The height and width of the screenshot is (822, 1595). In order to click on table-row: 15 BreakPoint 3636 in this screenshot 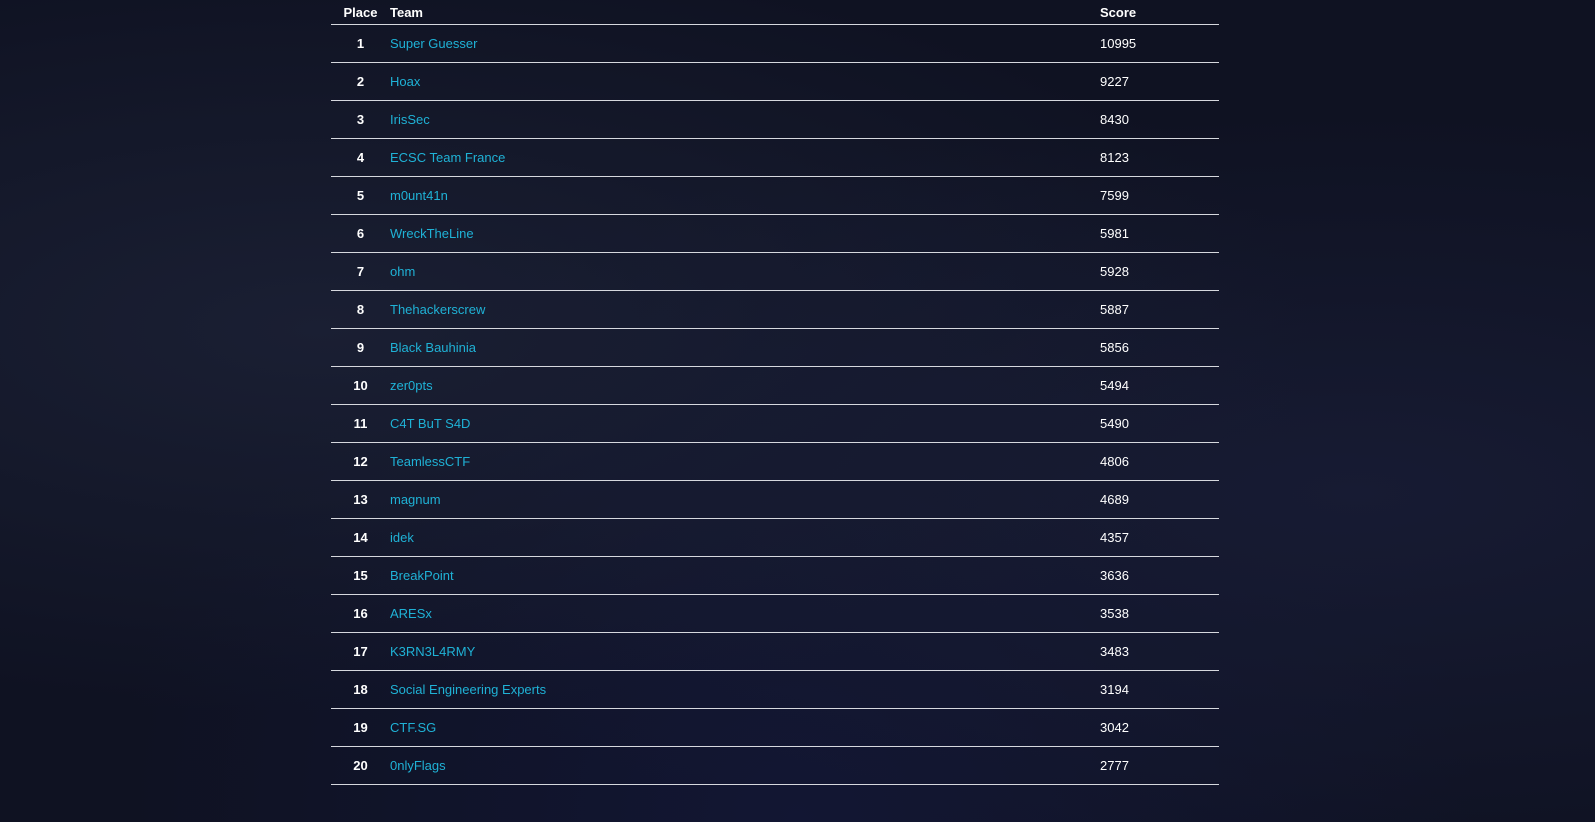, I will do `click(775, 575)`.